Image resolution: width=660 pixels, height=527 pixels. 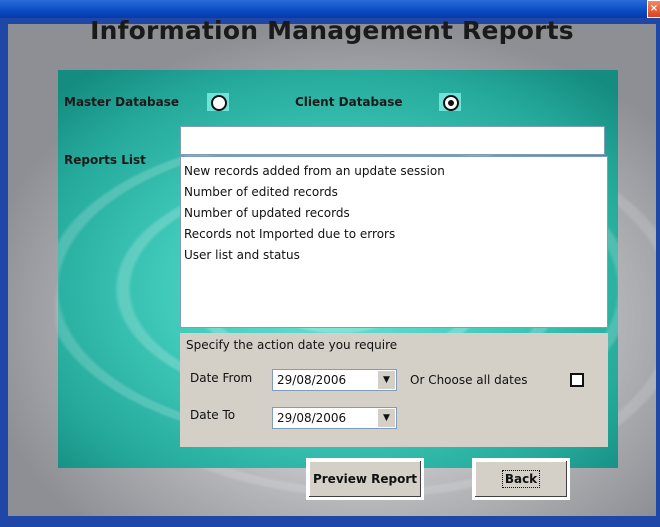 I want to click on preview-report-label: Preview Report, so click(x=365, y=479).